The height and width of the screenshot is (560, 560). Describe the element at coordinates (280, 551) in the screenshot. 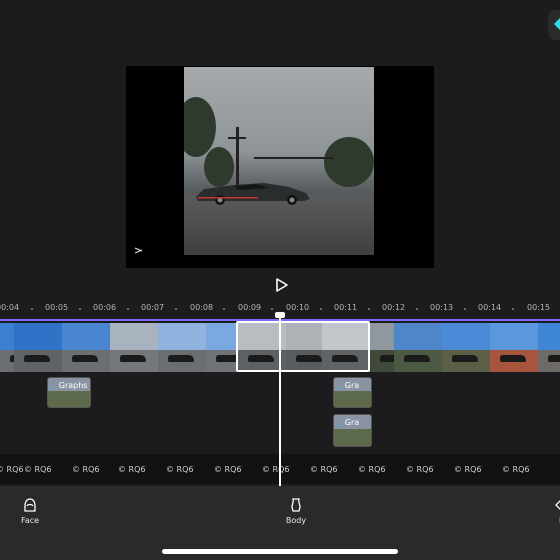

I see `home-indicator` at that location.